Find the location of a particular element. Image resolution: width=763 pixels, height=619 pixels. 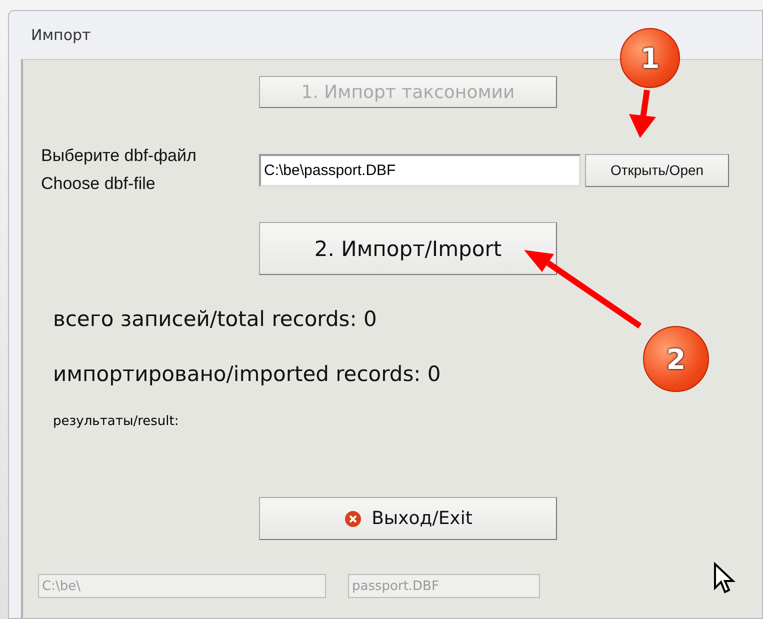

prompt-label: Choose dbf-file is located at coordinates (98, 184).